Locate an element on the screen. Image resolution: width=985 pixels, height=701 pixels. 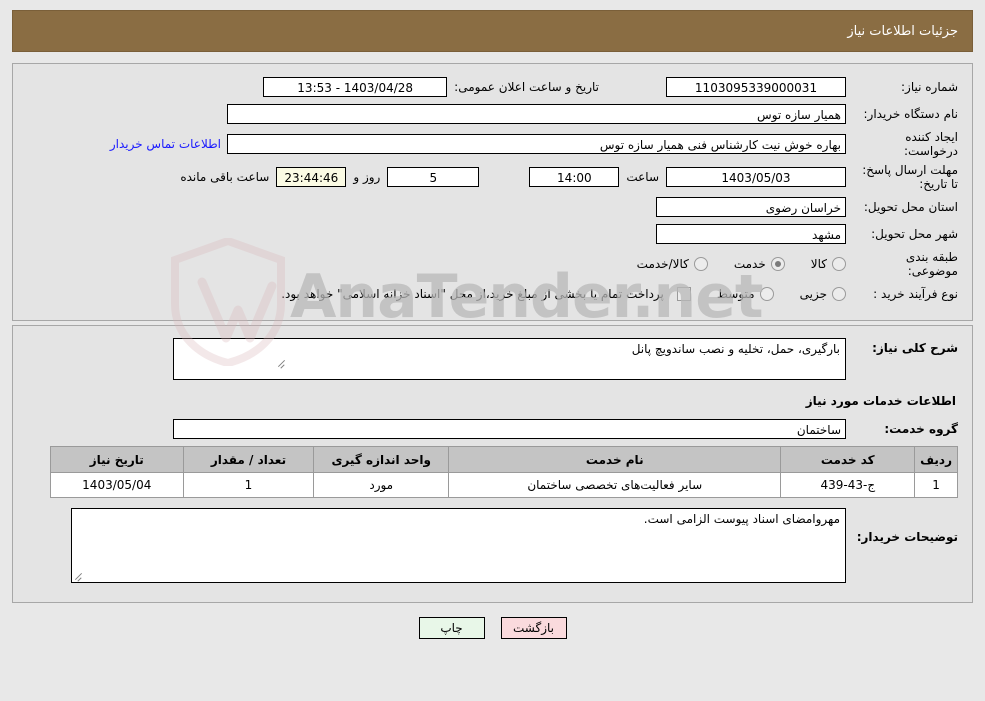
process-radio-group: جزیی متوسط is located at coordinates (768, 294).